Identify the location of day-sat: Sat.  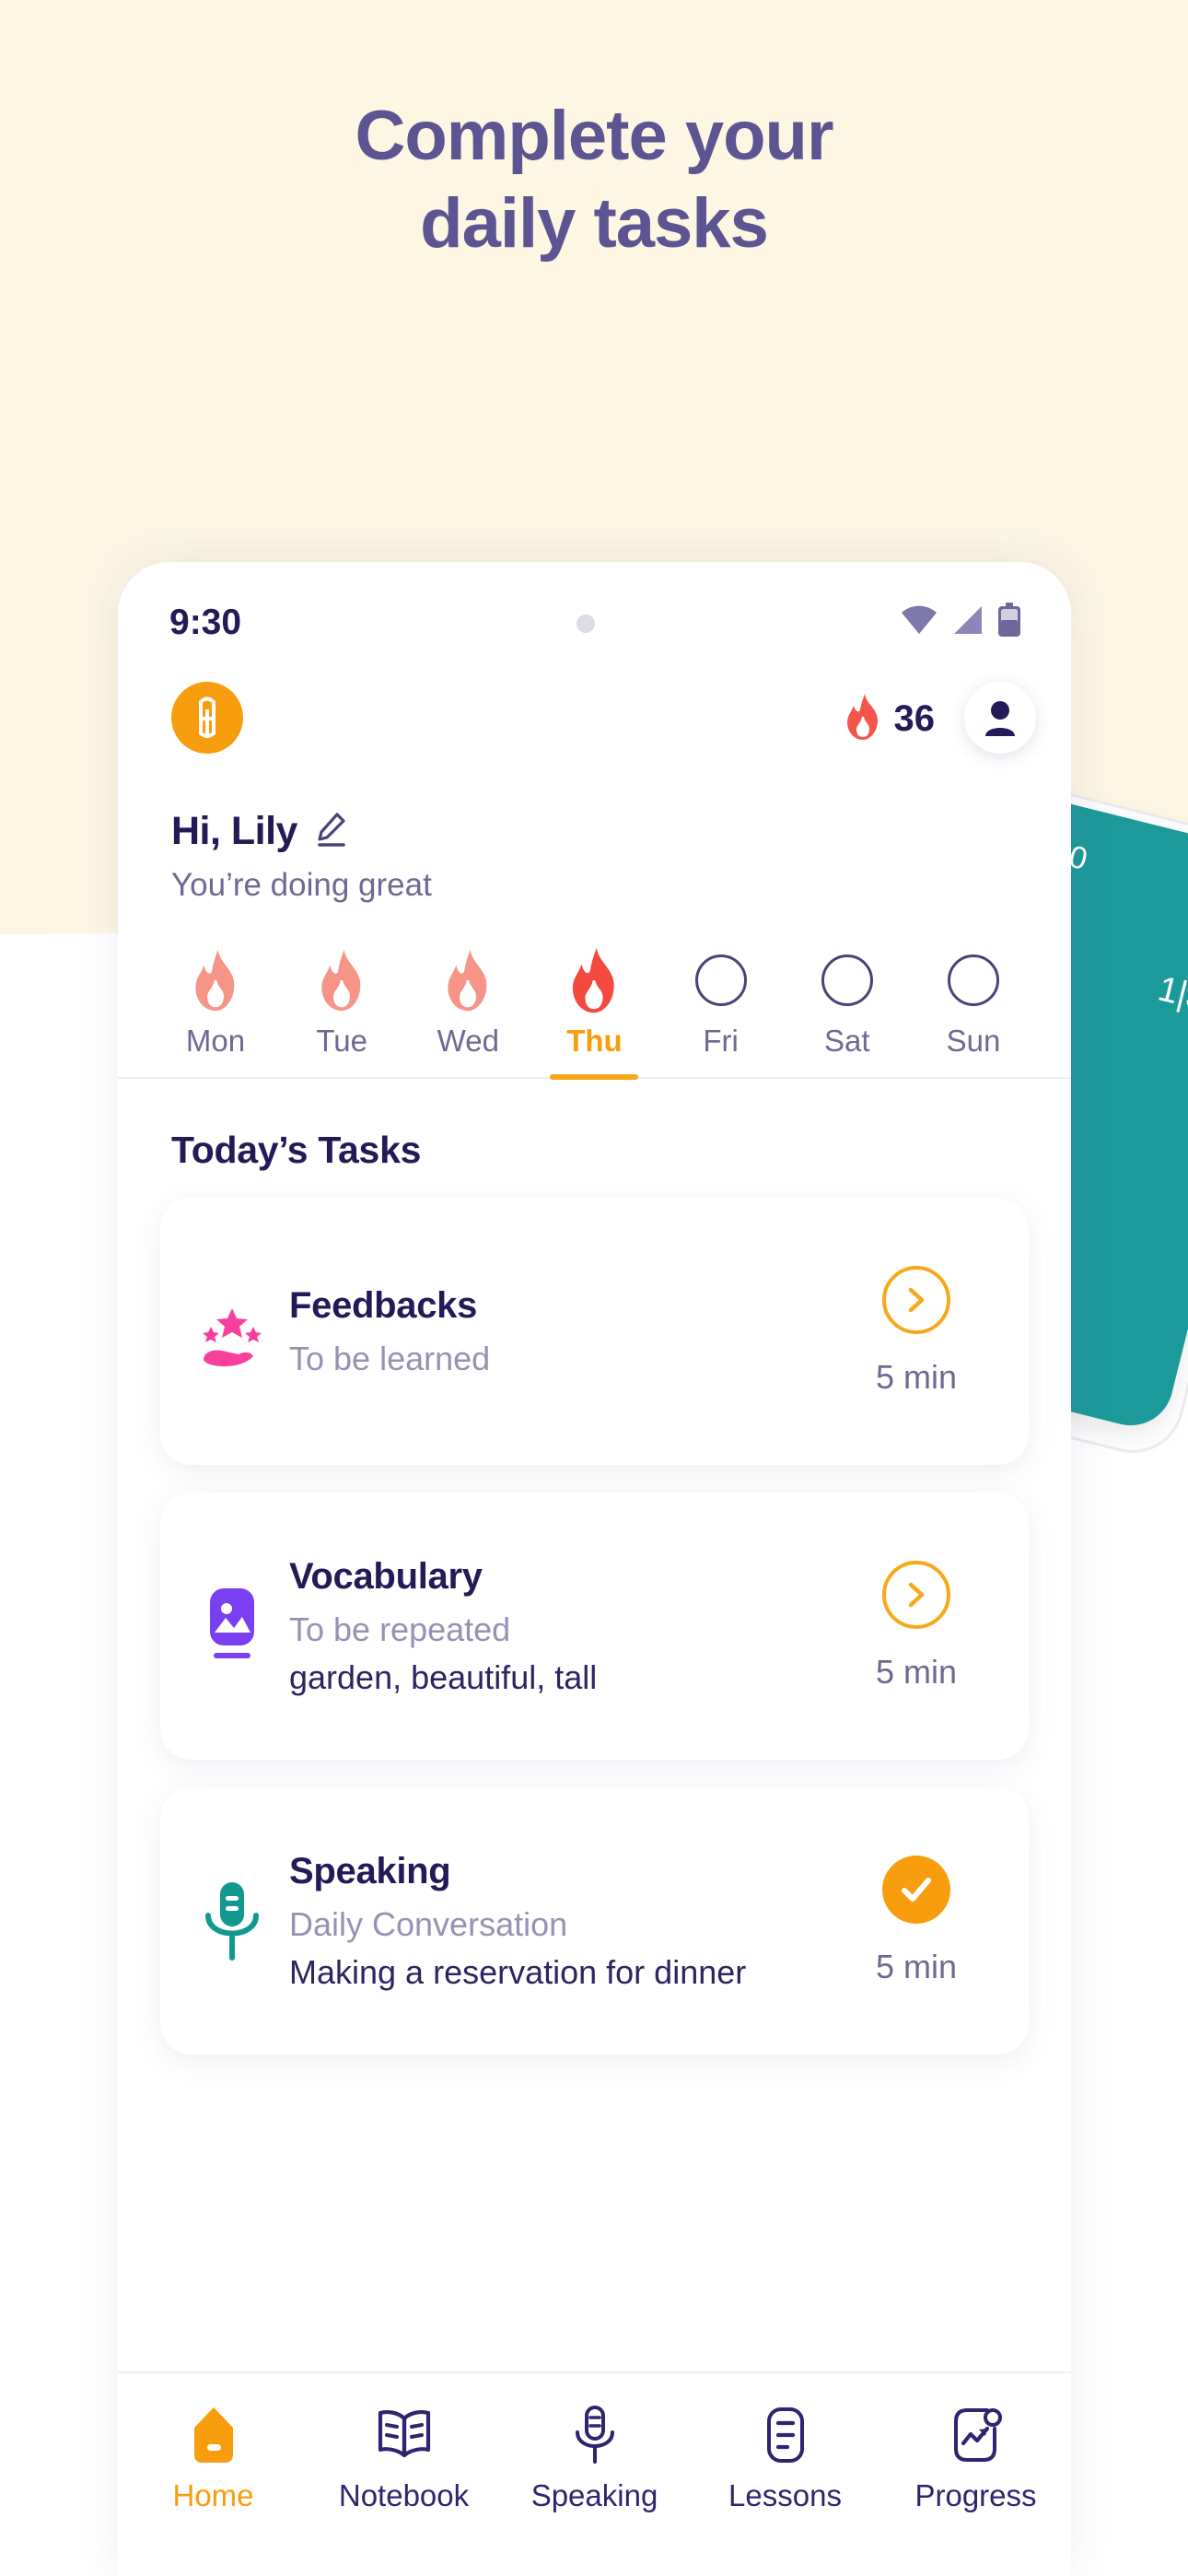
(847, 1010).